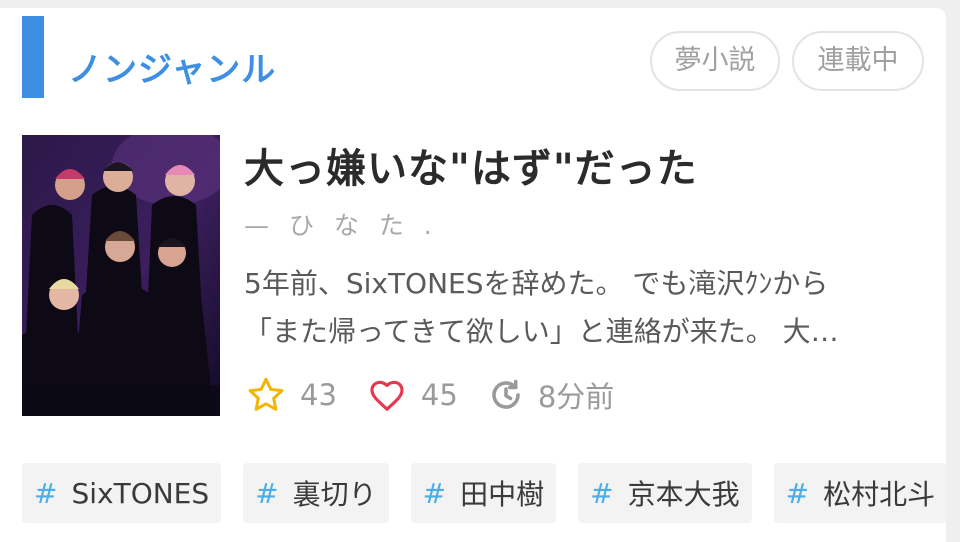 The width and height of the screenshot is (960, 542). What do you see at coordinates (879, 494) in the screenshot?
I see `hashtag-label: 松村北斗` at bounding box center [879, 494].